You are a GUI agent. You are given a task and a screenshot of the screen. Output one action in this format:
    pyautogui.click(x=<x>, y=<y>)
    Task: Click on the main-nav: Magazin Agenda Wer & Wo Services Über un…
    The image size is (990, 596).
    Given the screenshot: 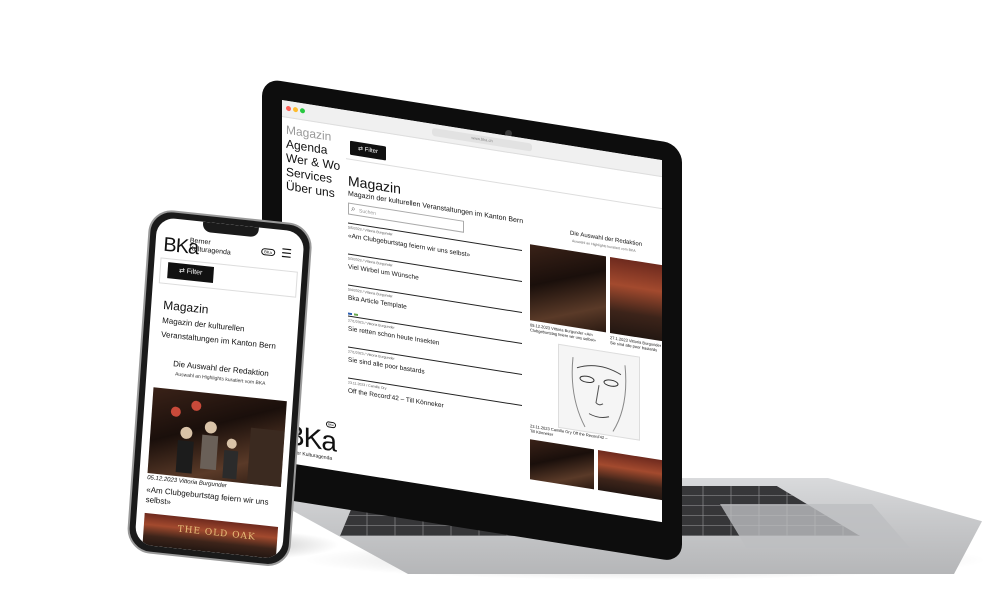 What is the action you would take?
    pyautogui.click(x=313, y=162)
    